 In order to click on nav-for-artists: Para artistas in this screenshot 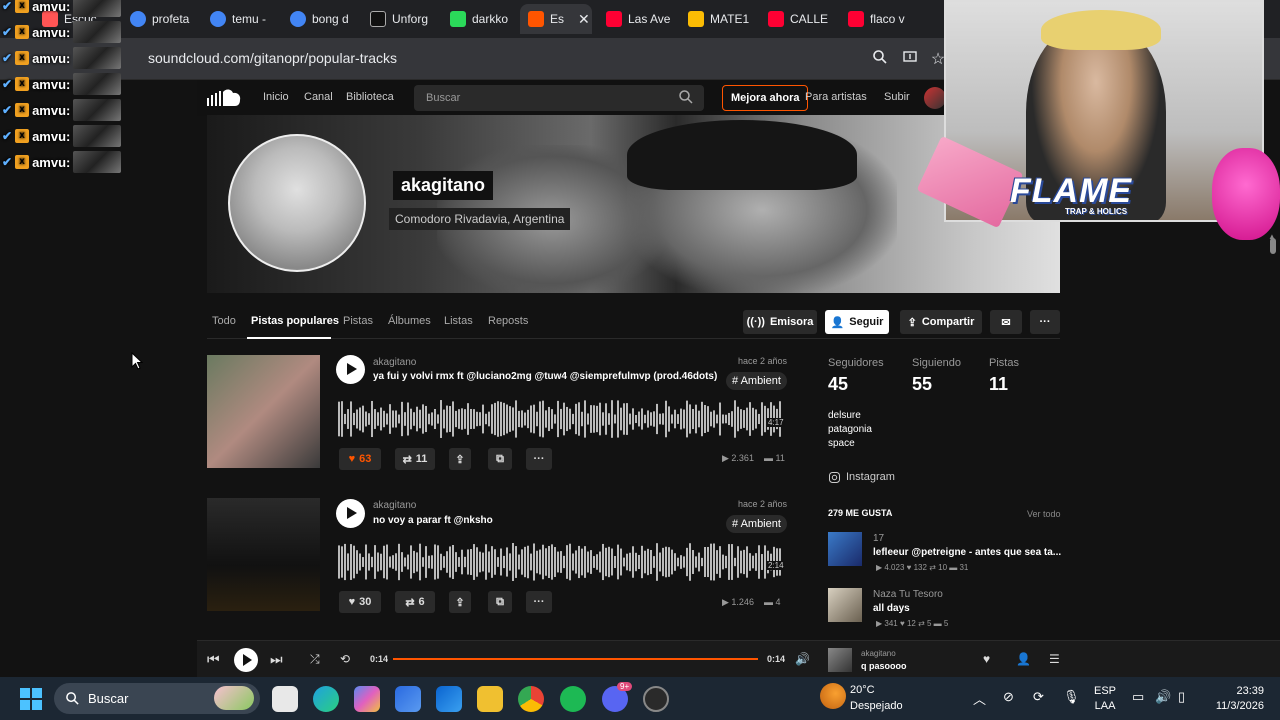, I will do `click(836, 97)`.